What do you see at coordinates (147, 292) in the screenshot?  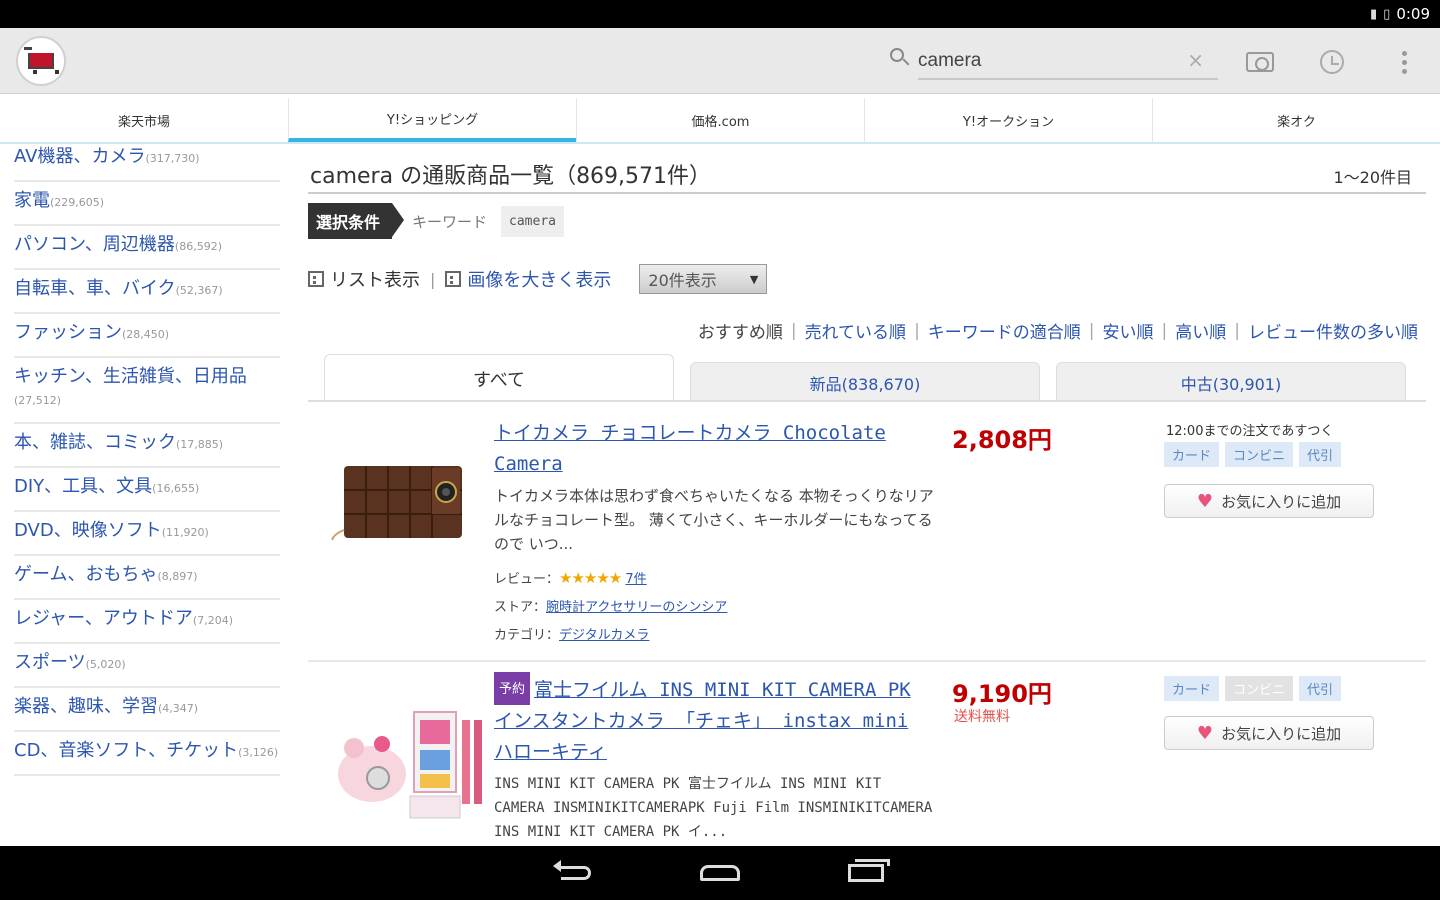 I see `category-item: 自転車、車、バイク(52,367)` at bounding box center [147, 292].